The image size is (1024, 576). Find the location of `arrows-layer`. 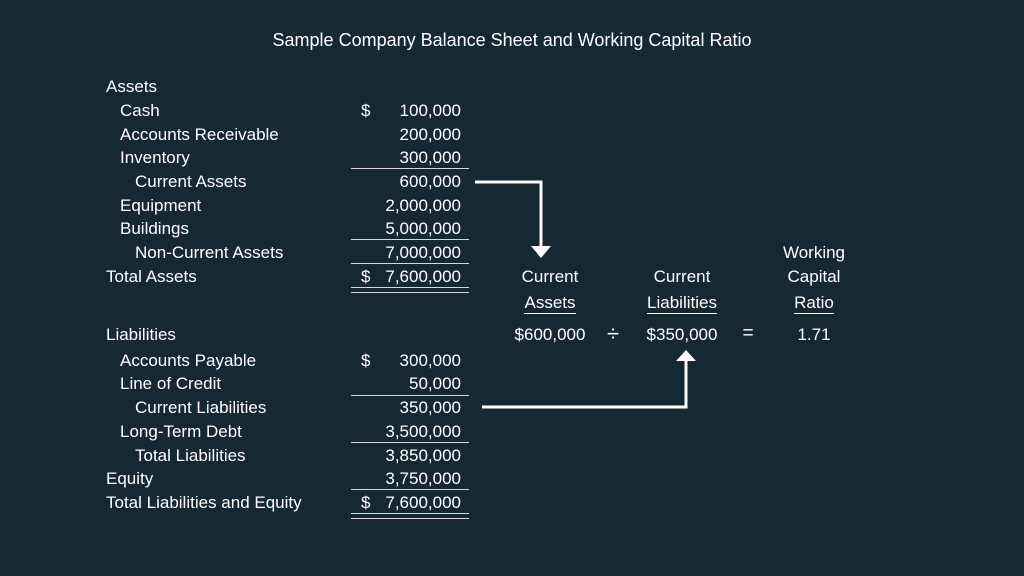

arrows-layer is located at coordinates (585, 294).